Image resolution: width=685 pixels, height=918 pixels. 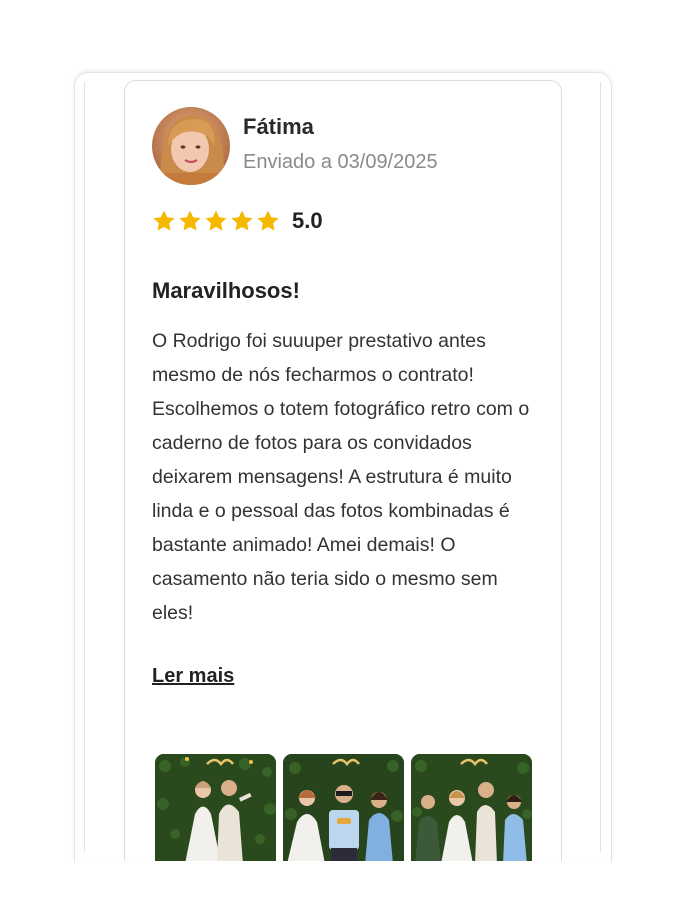 I want to click on card-divider-left, so click(x=84, y=467).